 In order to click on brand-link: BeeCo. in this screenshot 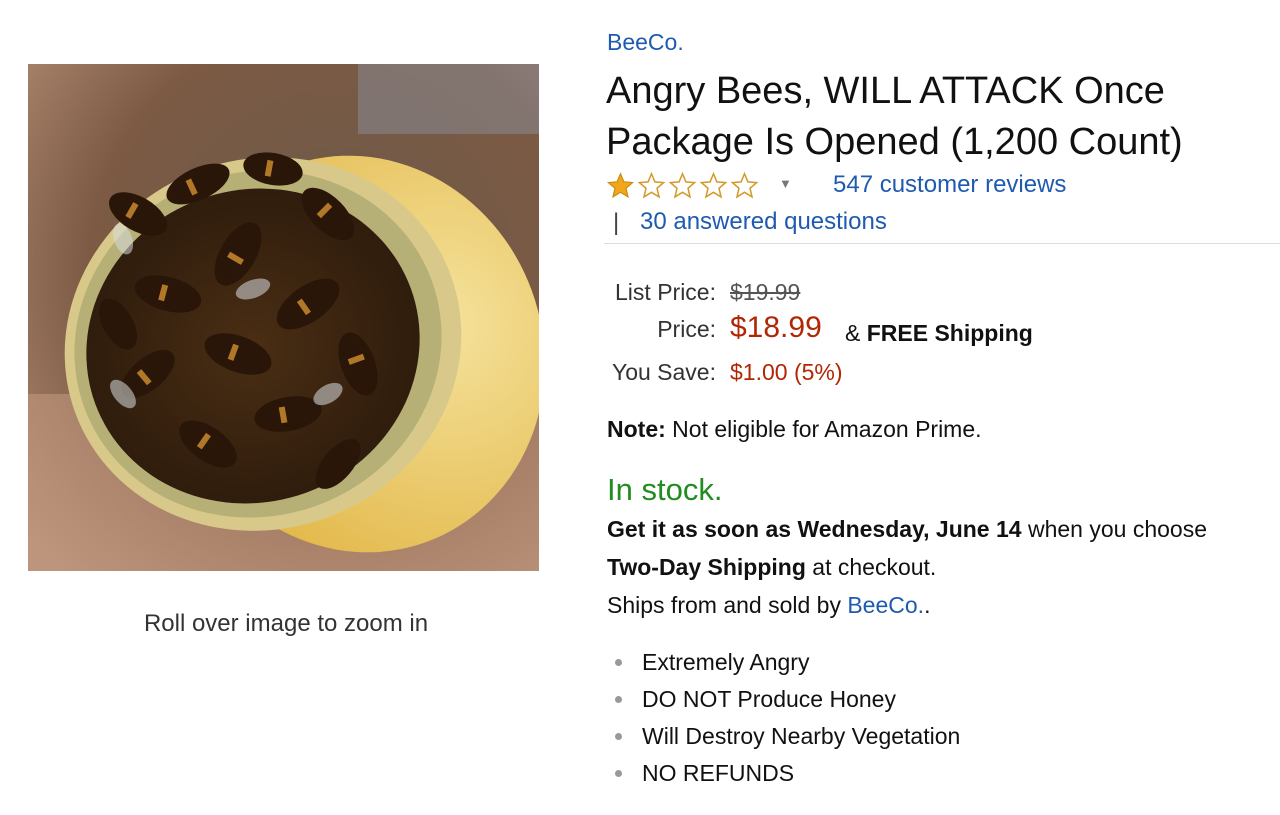, I will do `click(645, 42)`.